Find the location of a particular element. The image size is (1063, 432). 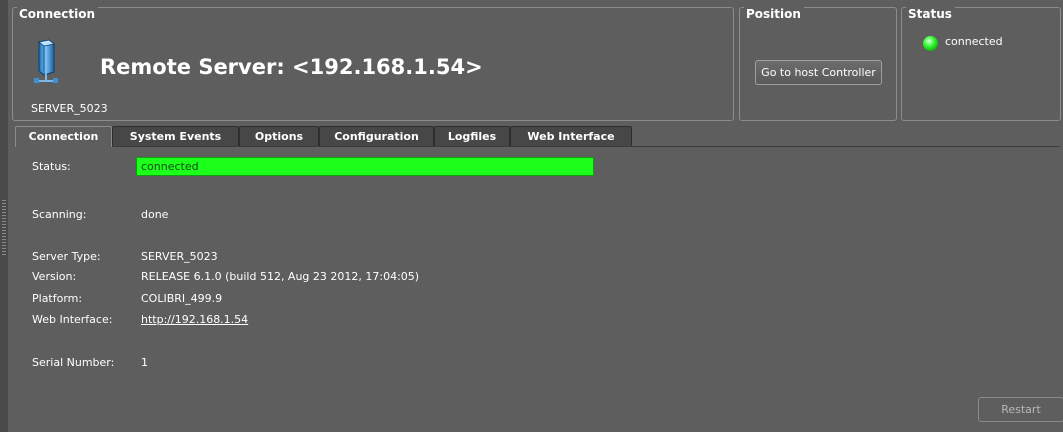

status-text: connected is located at coordinates (974, 41).